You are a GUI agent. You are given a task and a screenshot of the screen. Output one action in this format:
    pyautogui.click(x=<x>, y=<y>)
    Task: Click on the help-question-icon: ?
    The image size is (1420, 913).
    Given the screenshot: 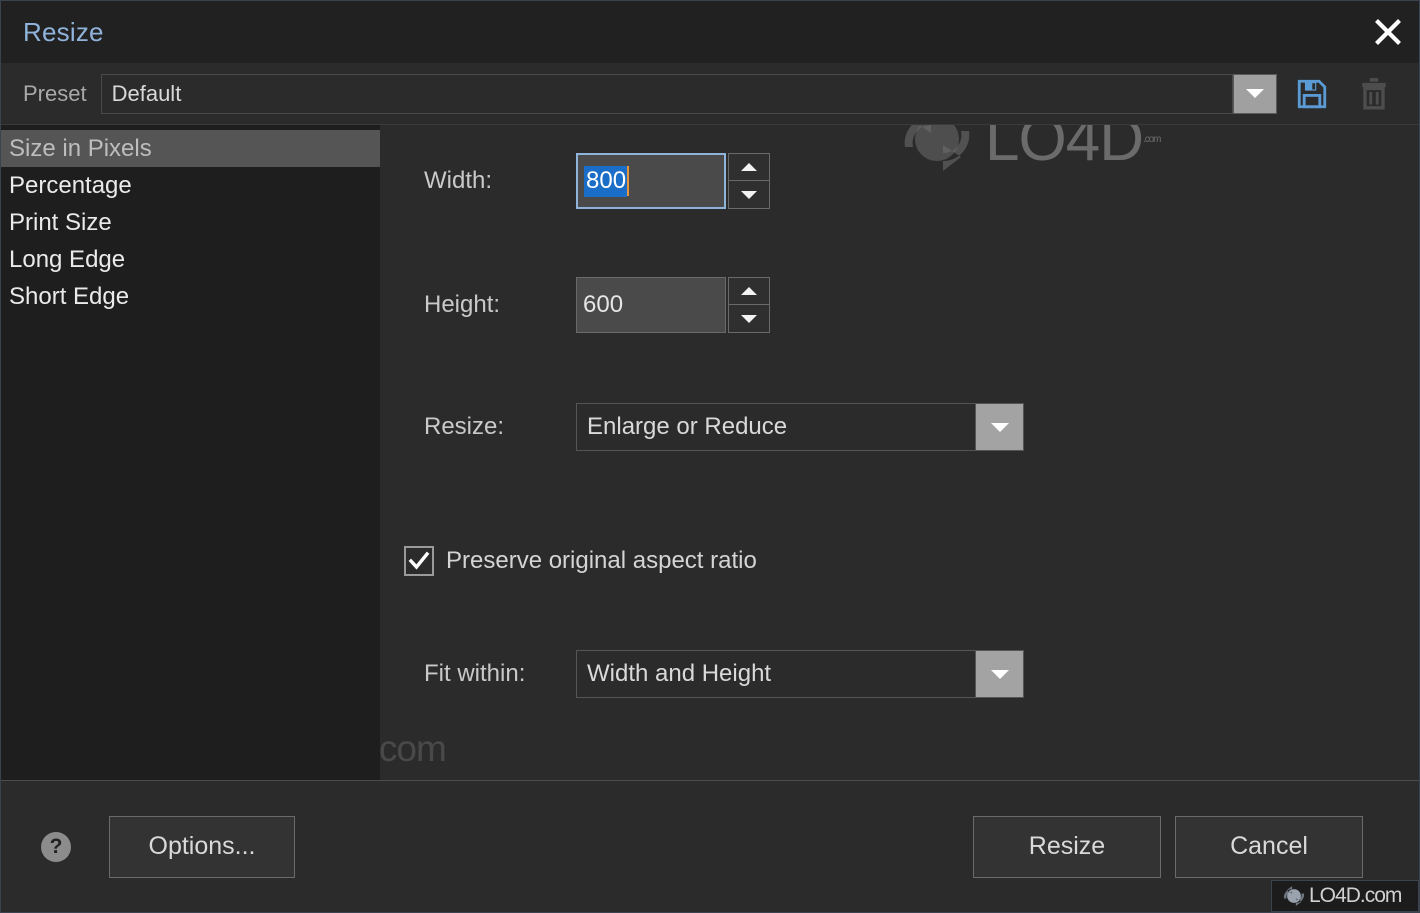 What is the action you would take?
    pyautogui.click(x=56, y=846)
    